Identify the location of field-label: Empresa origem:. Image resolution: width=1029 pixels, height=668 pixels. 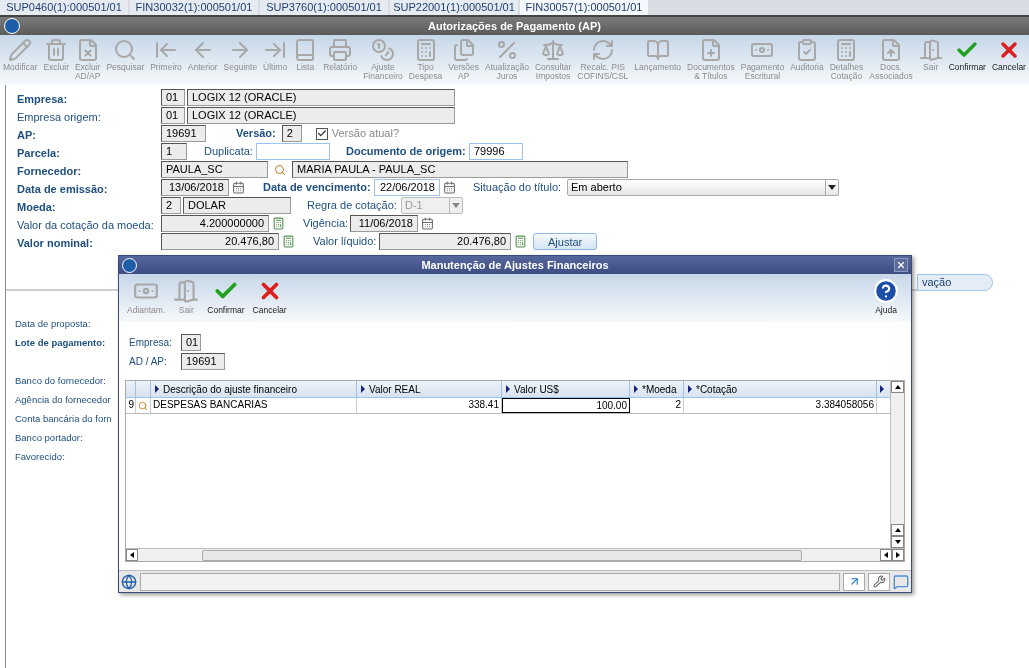
(59, 116).